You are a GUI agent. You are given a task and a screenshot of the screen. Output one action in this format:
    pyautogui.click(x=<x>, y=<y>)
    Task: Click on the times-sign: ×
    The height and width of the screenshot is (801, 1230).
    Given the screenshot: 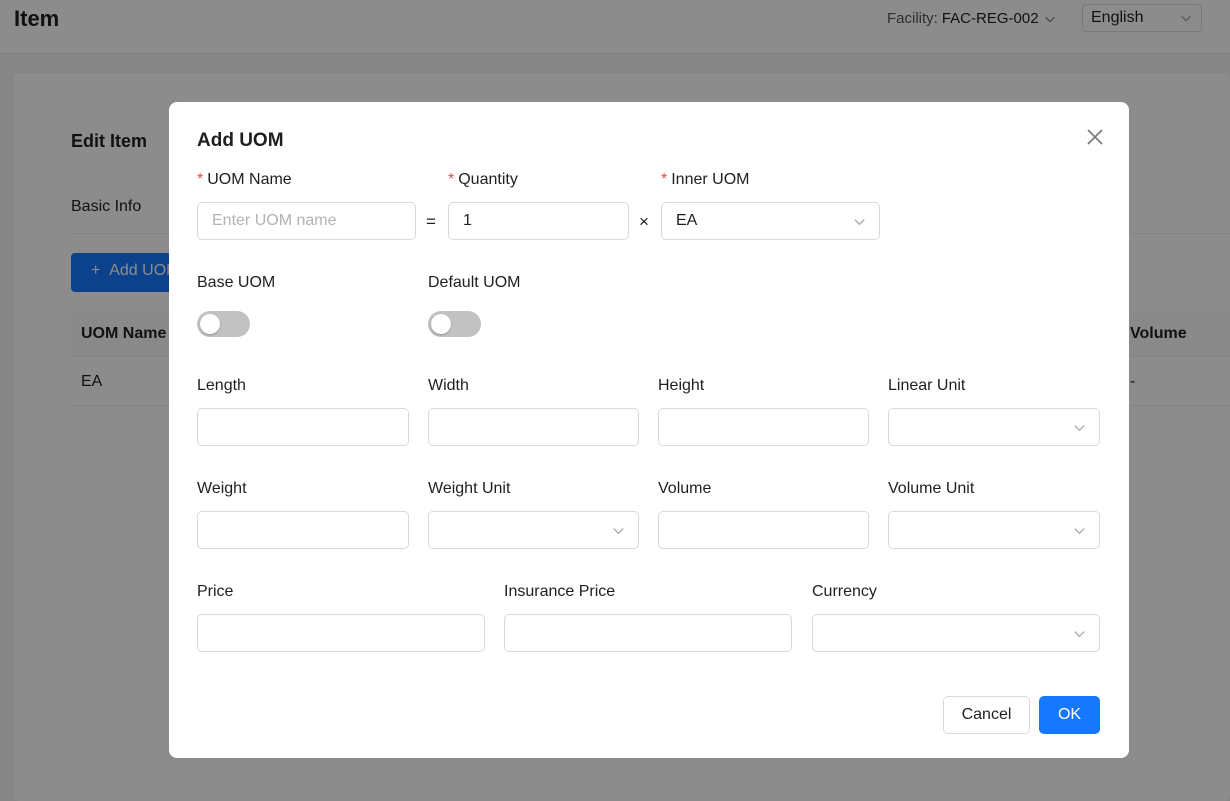 What is the action you would take?
    pyautogui.click(x=644, y=221)
    